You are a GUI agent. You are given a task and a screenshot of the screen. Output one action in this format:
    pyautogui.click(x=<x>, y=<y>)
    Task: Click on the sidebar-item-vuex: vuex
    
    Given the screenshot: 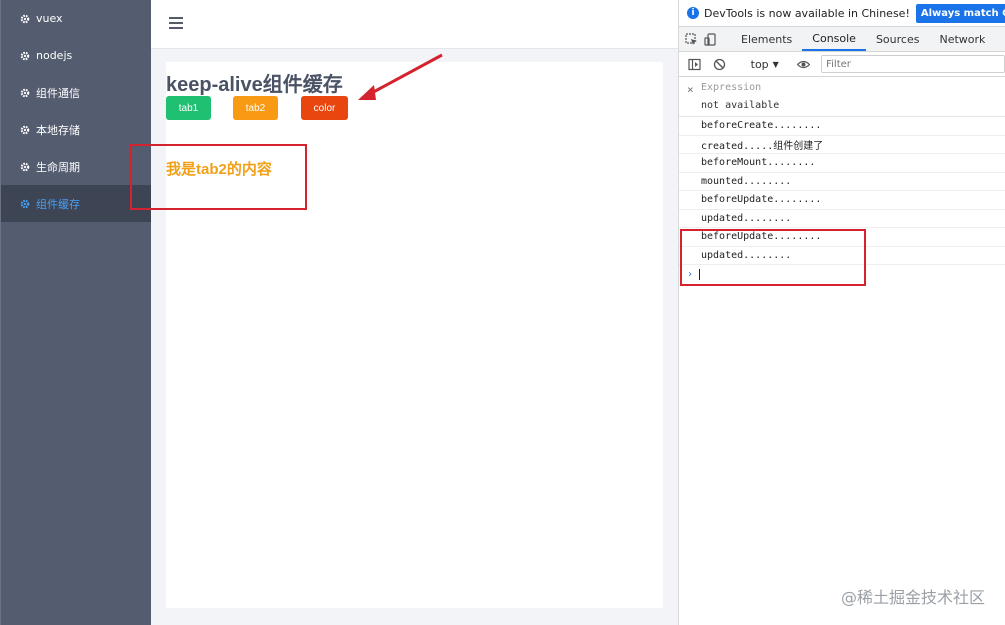 What is the action you would take?
    pyautogui.click(x=76, y=18)
    